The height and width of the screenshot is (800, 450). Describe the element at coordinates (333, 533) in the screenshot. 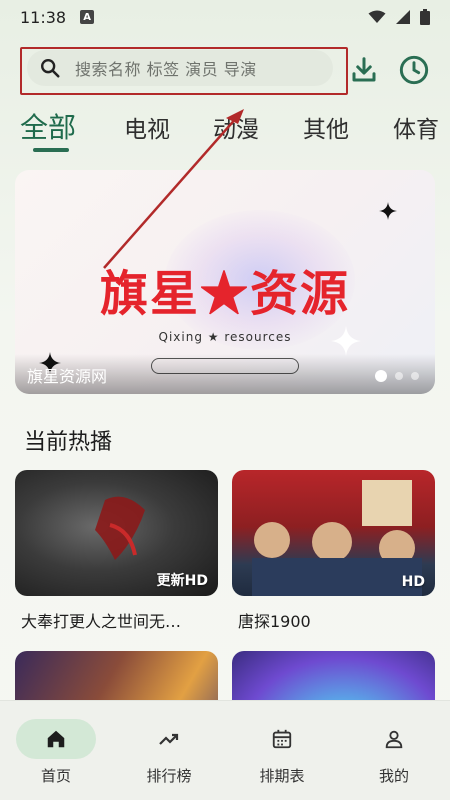

I see `poster-image: HD` at that location.